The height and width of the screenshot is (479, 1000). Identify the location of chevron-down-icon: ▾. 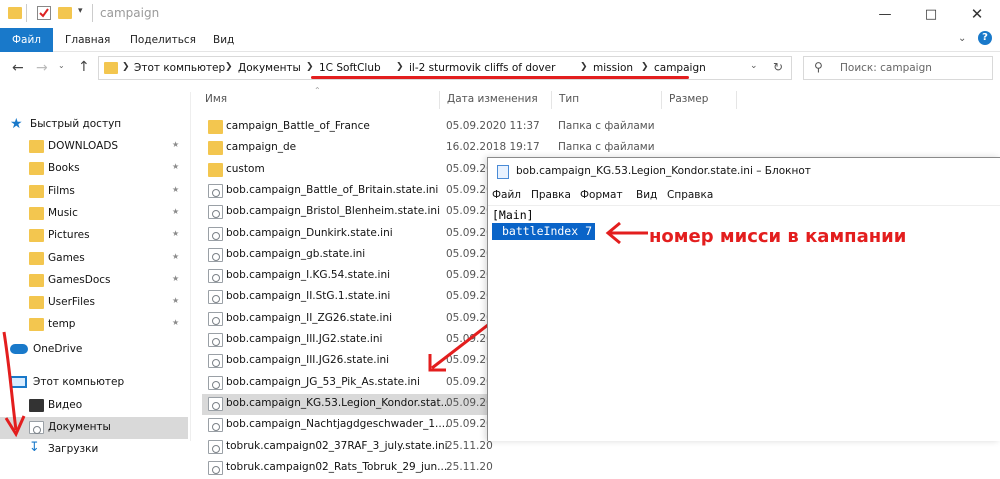
(80, 11).